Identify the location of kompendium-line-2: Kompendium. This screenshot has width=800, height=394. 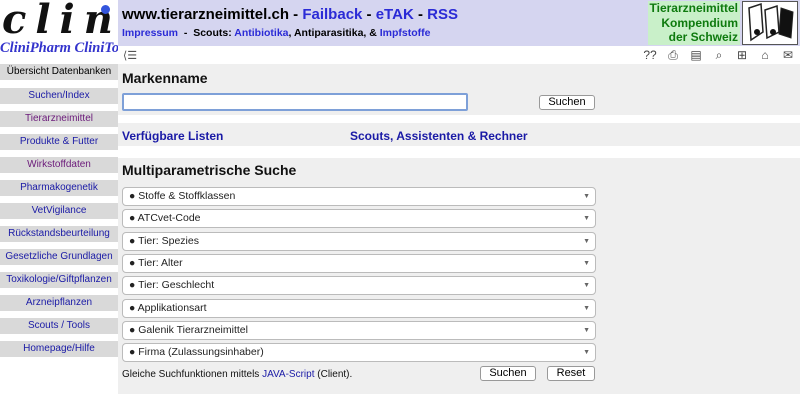
(699, 22).